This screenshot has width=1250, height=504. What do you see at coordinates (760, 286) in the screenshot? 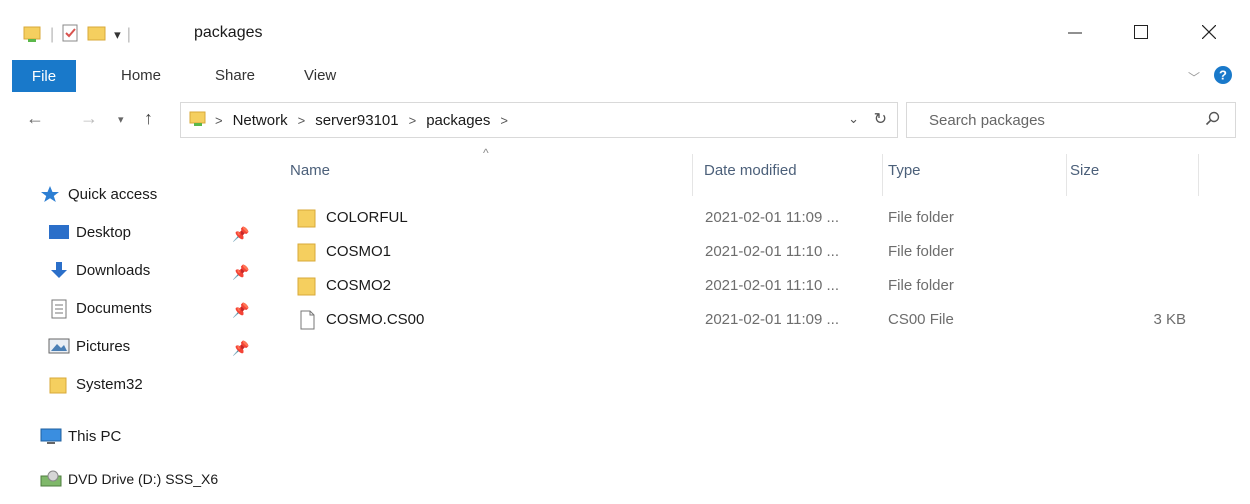
I see `table-row: COSMO2 2021-02-01 11:10 ... File folder` at bounding box center [760, 286].